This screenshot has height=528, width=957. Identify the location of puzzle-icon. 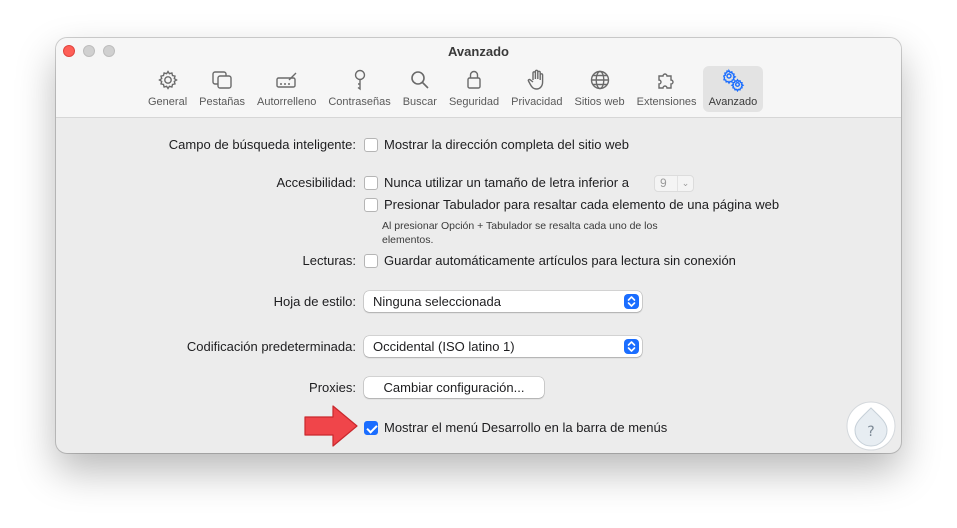
(665, 81).